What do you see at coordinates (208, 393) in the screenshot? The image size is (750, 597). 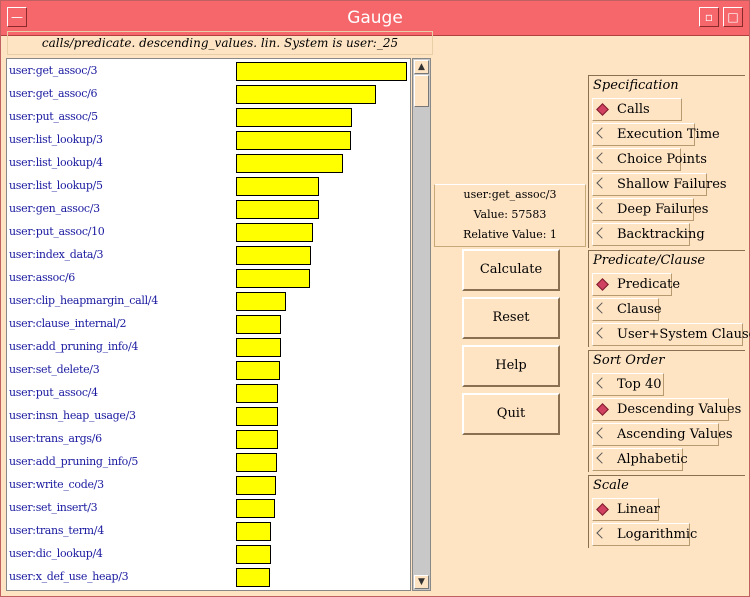 I see `list-item: user:put_assoc/4` at bounding box center [208, 393].